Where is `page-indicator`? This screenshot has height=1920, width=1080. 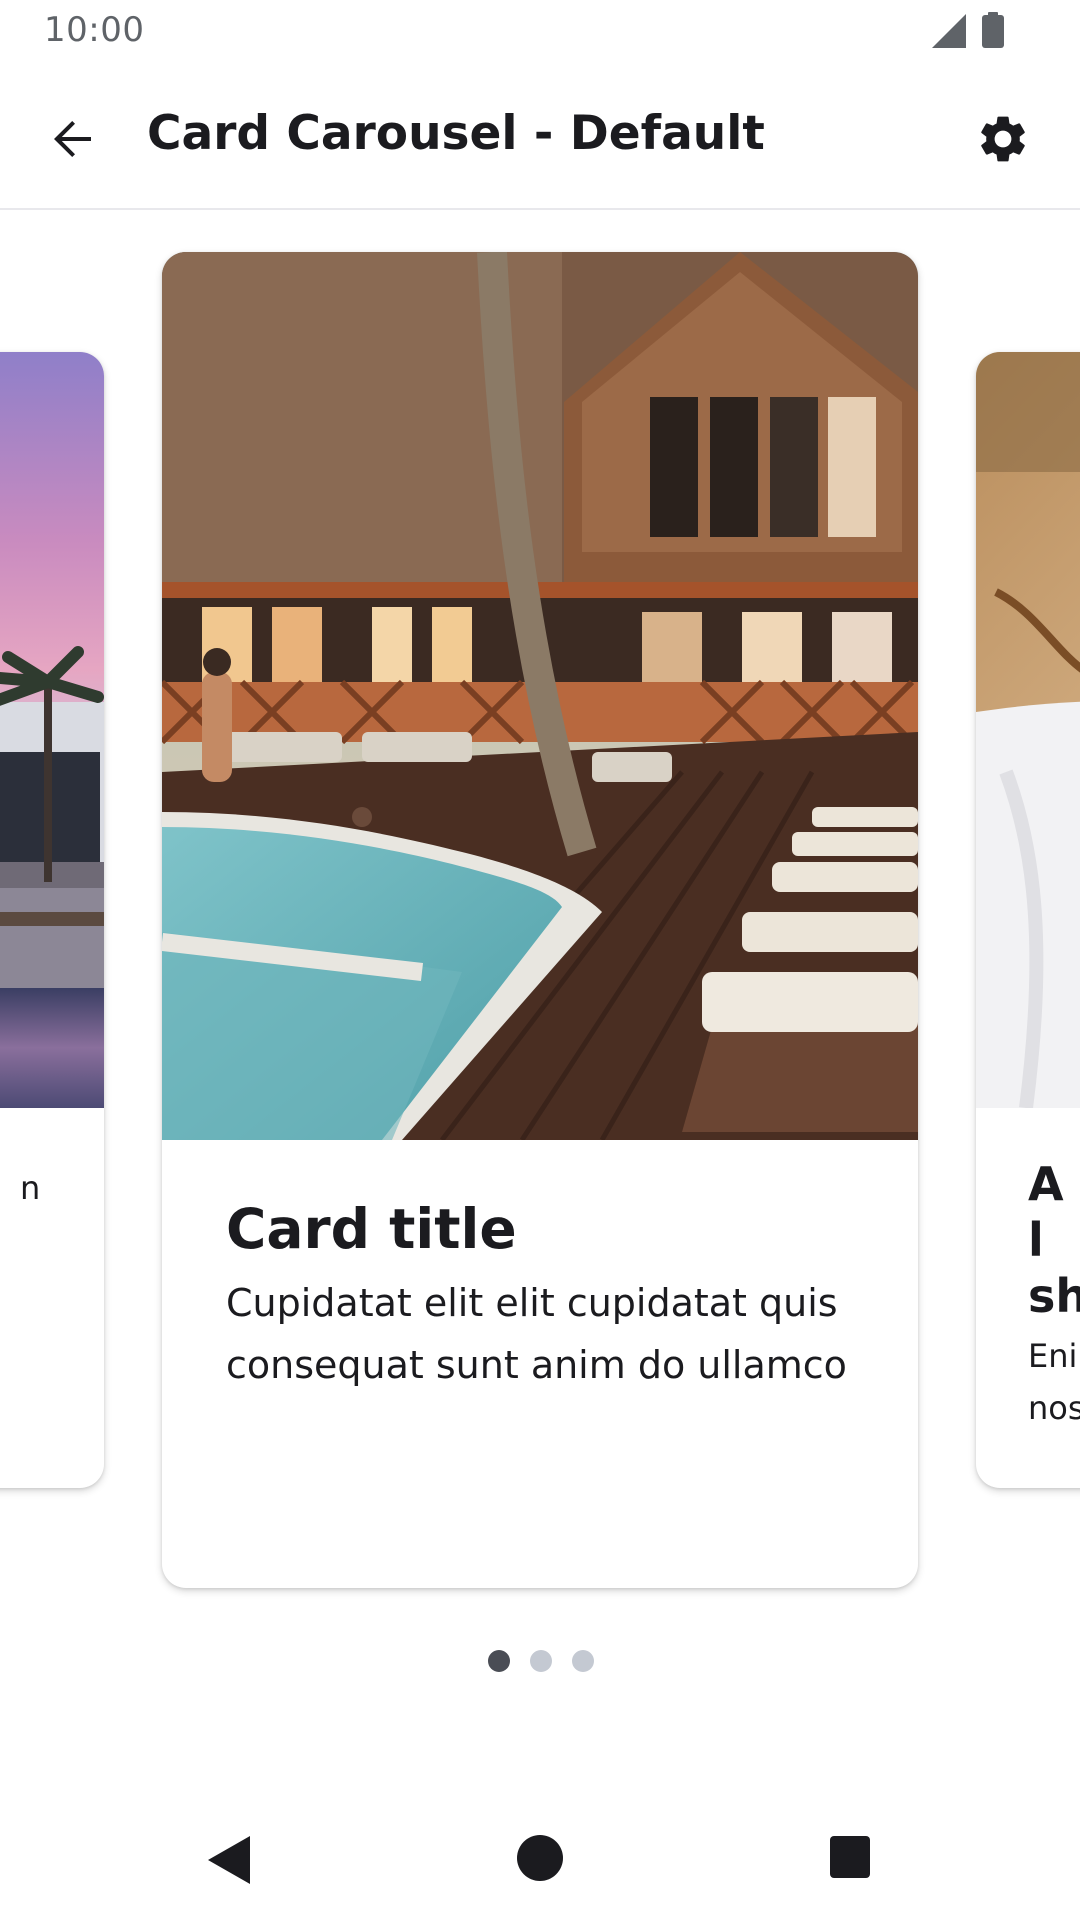 page-indicator is located at coordinates (541, 1662).